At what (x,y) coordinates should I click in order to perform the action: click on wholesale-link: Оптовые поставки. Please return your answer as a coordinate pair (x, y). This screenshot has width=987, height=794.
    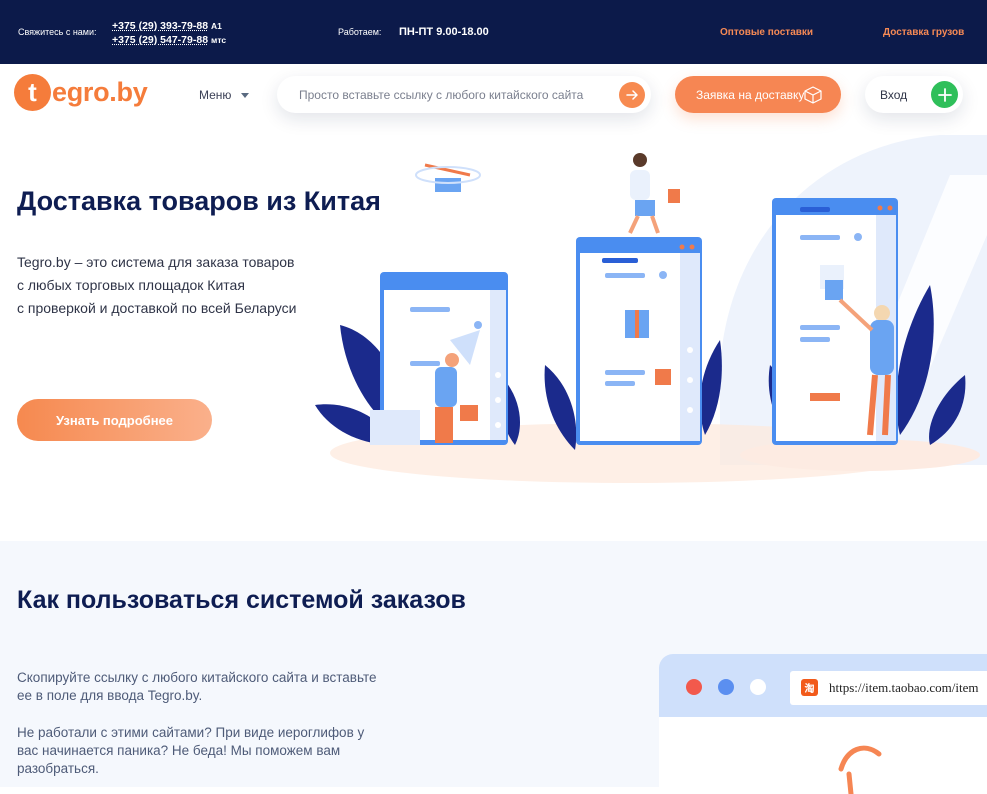
    Looking at the image, I should click on (766, 32).